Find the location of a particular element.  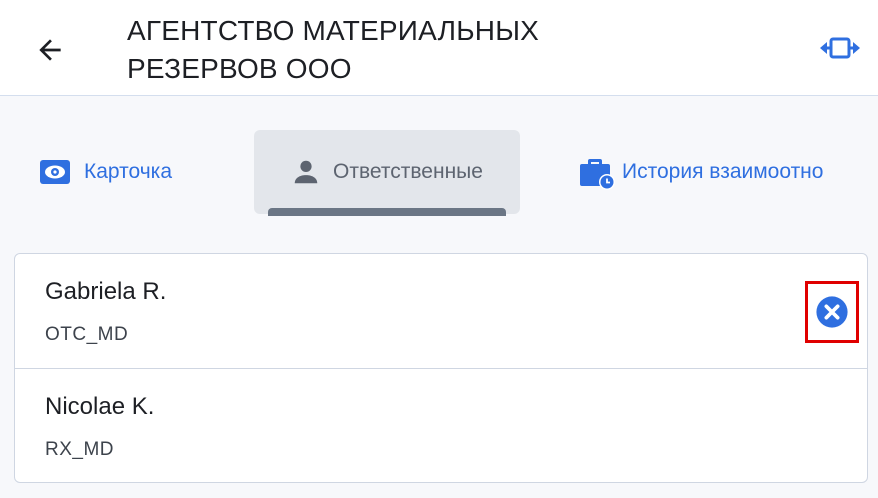

tab-card-label: Карточка is located at coordinates (128, 171).